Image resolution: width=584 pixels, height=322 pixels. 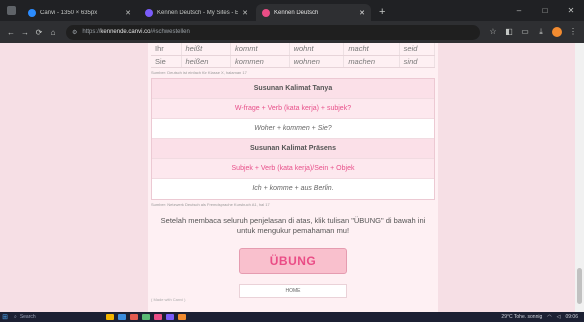 What do you see at coordinates (293, 148) in the screenshot?
I see `present-structure-heading: Susunan Kalimat Präsens` at bounding box center [293, 148].